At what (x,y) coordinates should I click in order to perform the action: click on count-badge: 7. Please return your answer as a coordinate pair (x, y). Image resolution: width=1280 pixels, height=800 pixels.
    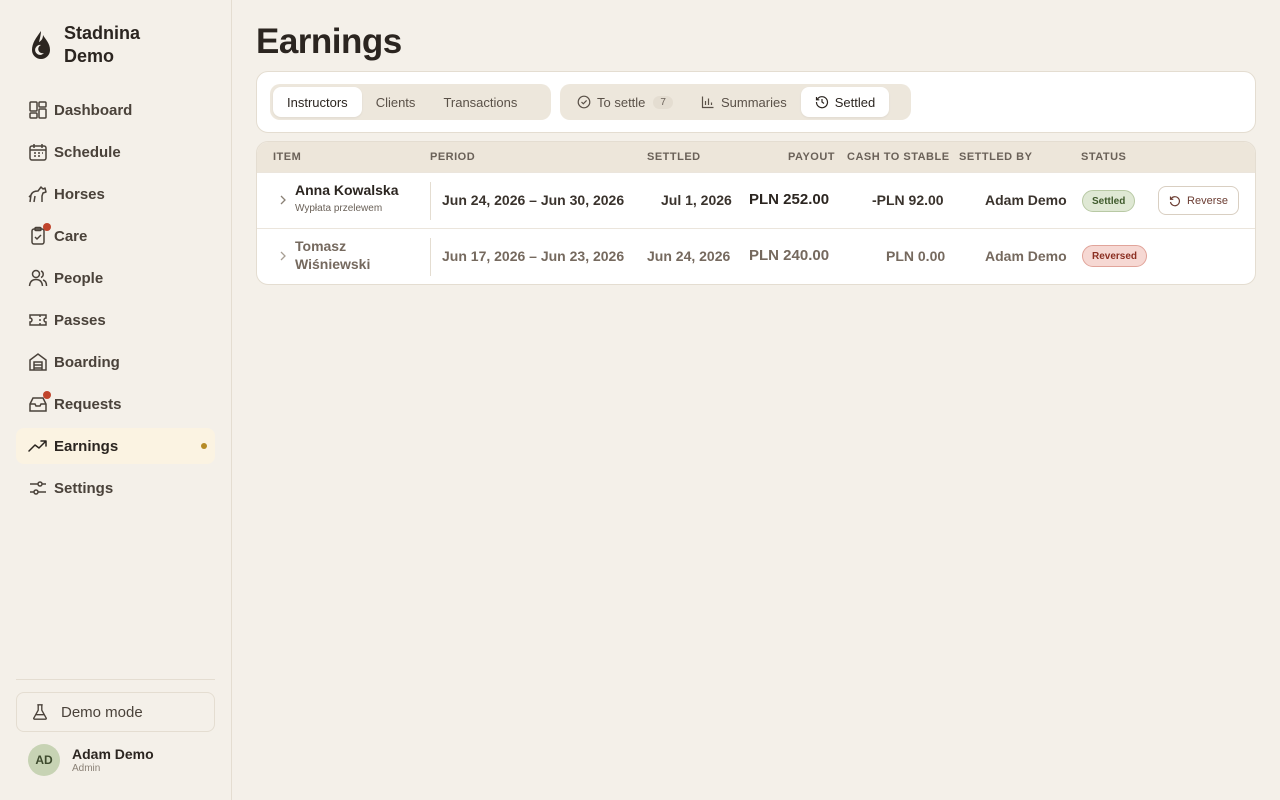
    Looking at the image, I should click on (663, 102).